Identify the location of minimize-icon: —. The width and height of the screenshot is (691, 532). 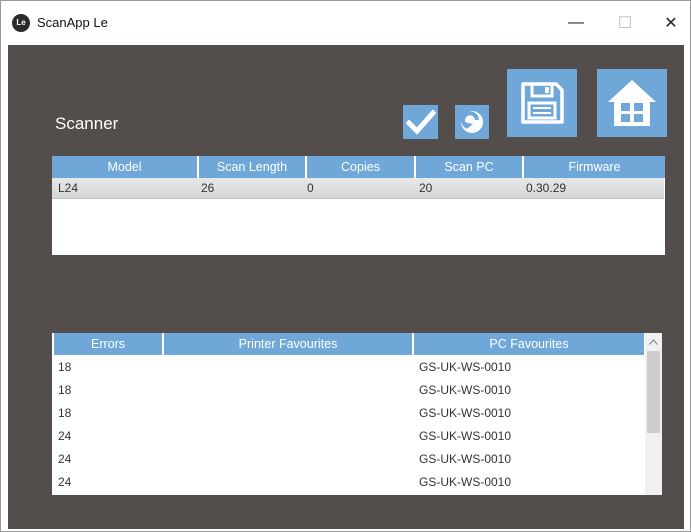
(576, 22).